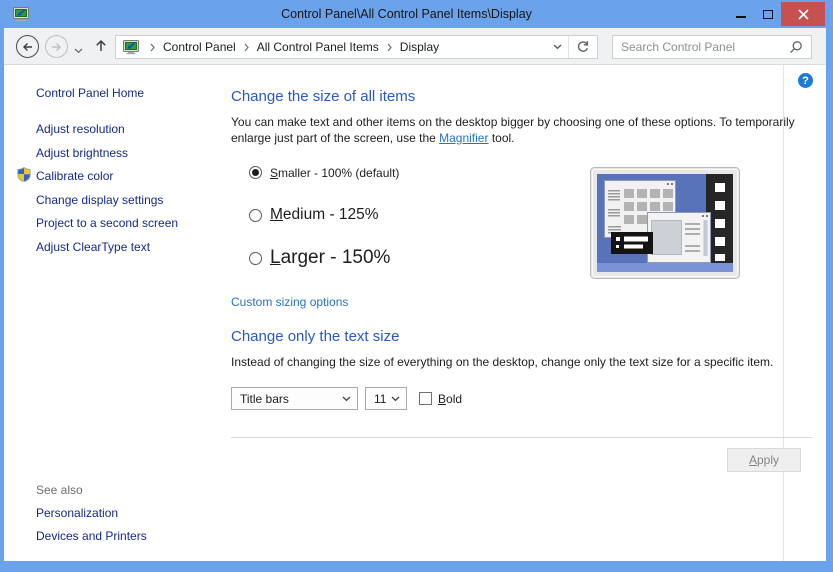  What do you see at coordinates (425, 398) in the screenshot?
I see `bold-checkbox` at bounding box center [425, 398].